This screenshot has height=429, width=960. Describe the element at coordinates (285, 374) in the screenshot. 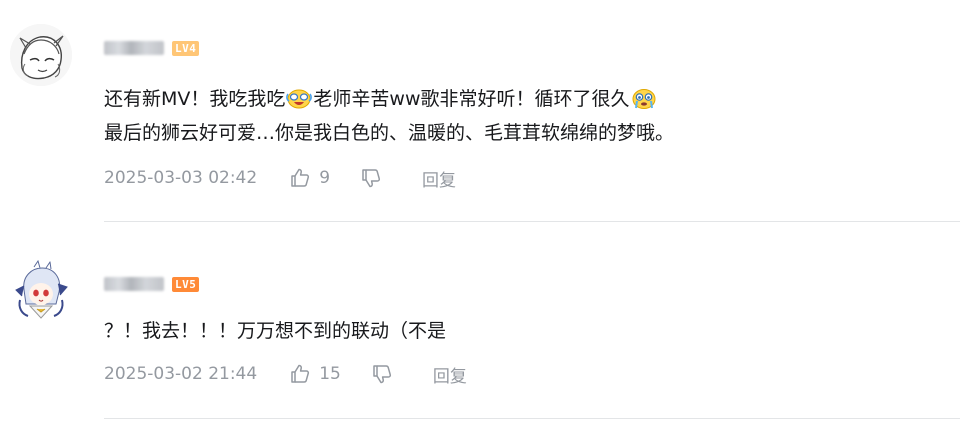

I see `comment-meta: 2025-03-02 21:44 15 回复` at that location.